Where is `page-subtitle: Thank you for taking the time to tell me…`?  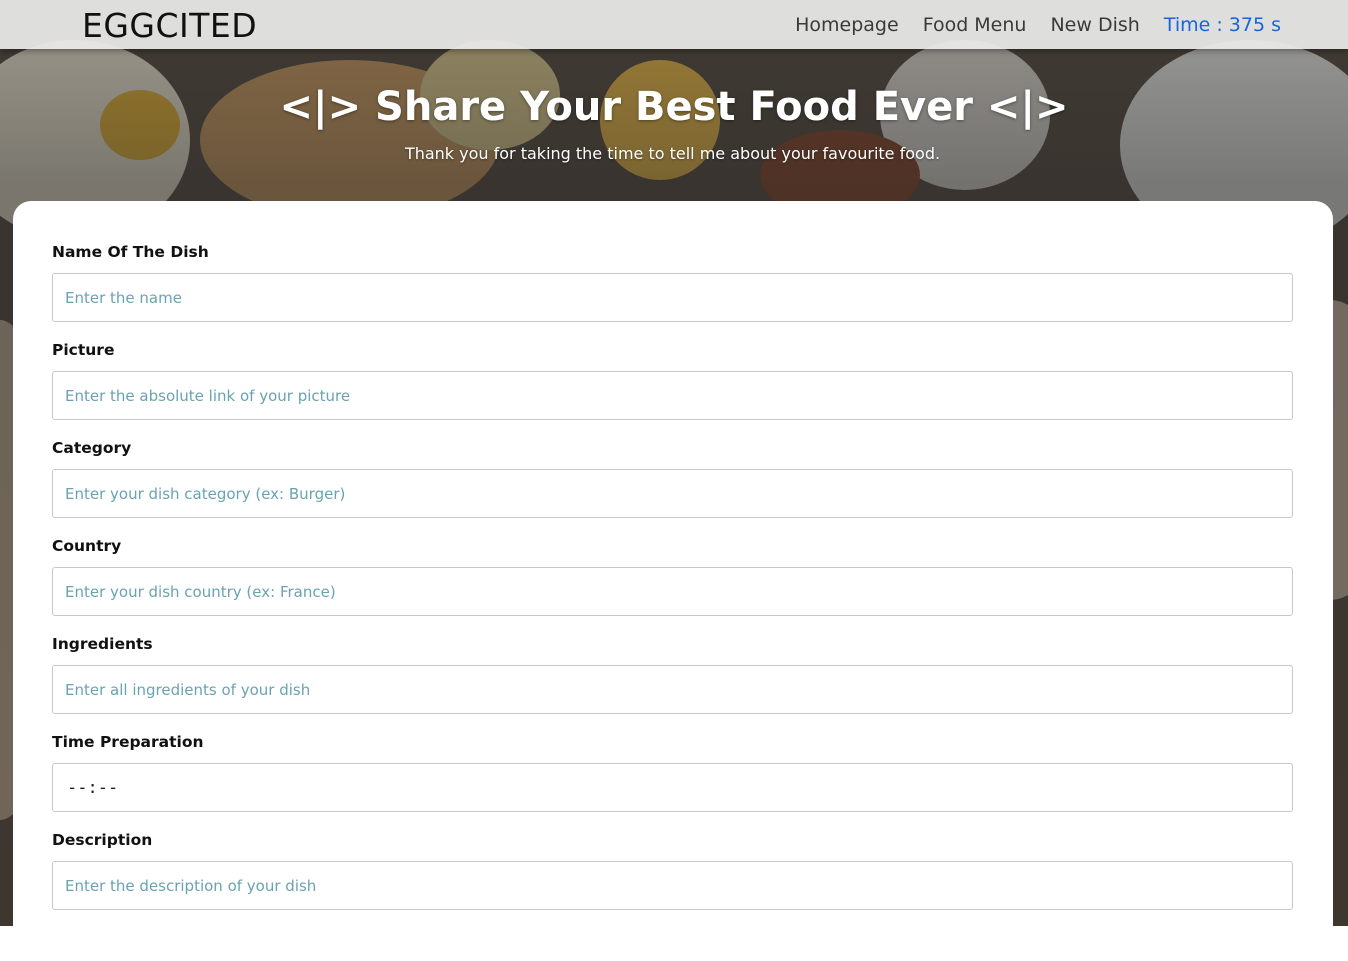
page-subtitle: Thank you for taking the time to tell me… is located at coordinates (672, 153).